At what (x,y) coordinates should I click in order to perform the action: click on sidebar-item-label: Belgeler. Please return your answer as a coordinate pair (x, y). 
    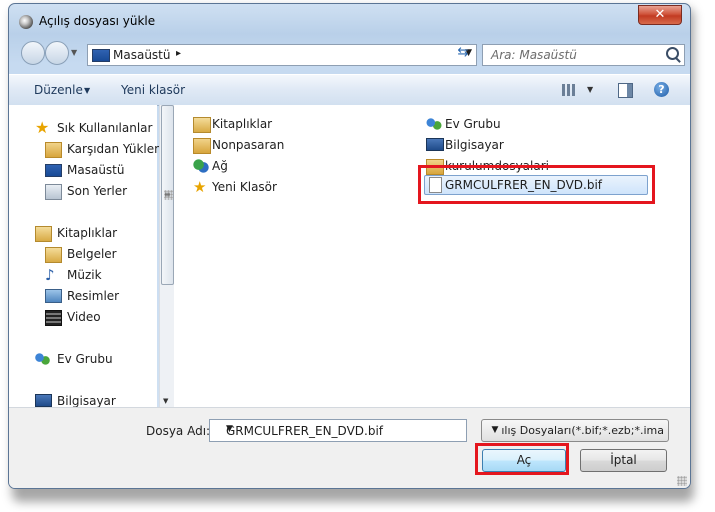
    Looking at the image, I should click on (92, 254).